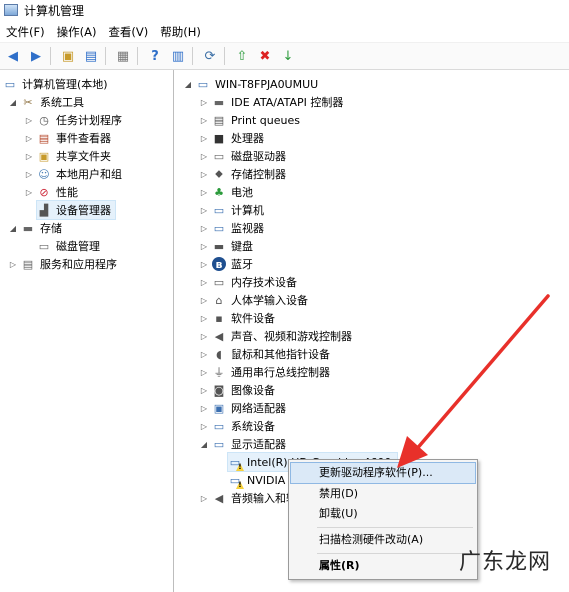 Image resolution: width=569 pixels, height=592 pixels. Describe the element at coordinates (504, 562) in the screenshot. I see `watermark: 广东龙网` at that location.